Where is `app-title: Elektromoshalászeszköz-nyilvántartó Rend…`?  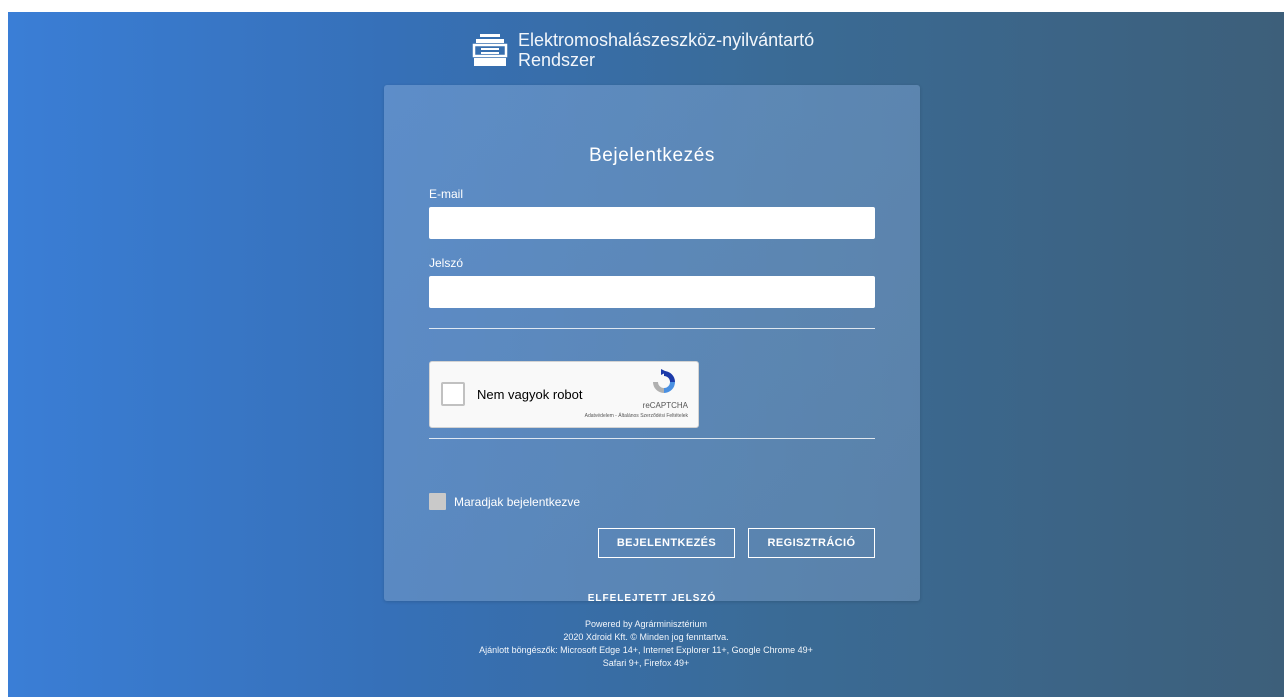
app-title: Elektromoshalászeszköz-nyilvántartó Rend… is located at coordinates (666, 50).